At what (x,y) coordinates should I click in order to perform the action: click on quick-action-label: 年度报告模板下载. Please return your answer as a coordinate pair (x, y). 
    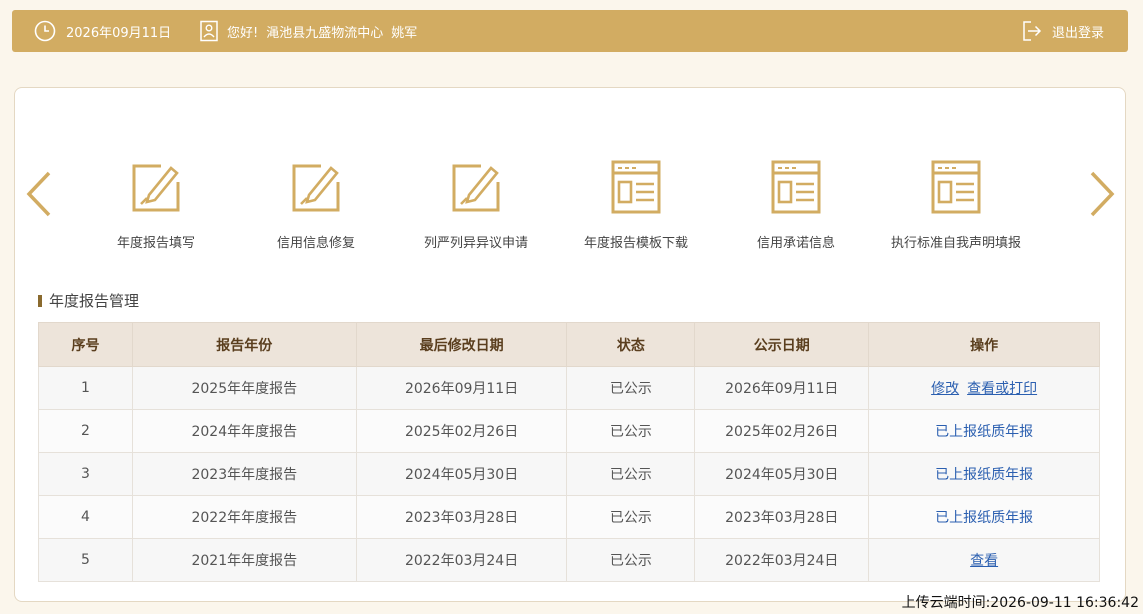
    Looking at the image, I should click on (635, 243).